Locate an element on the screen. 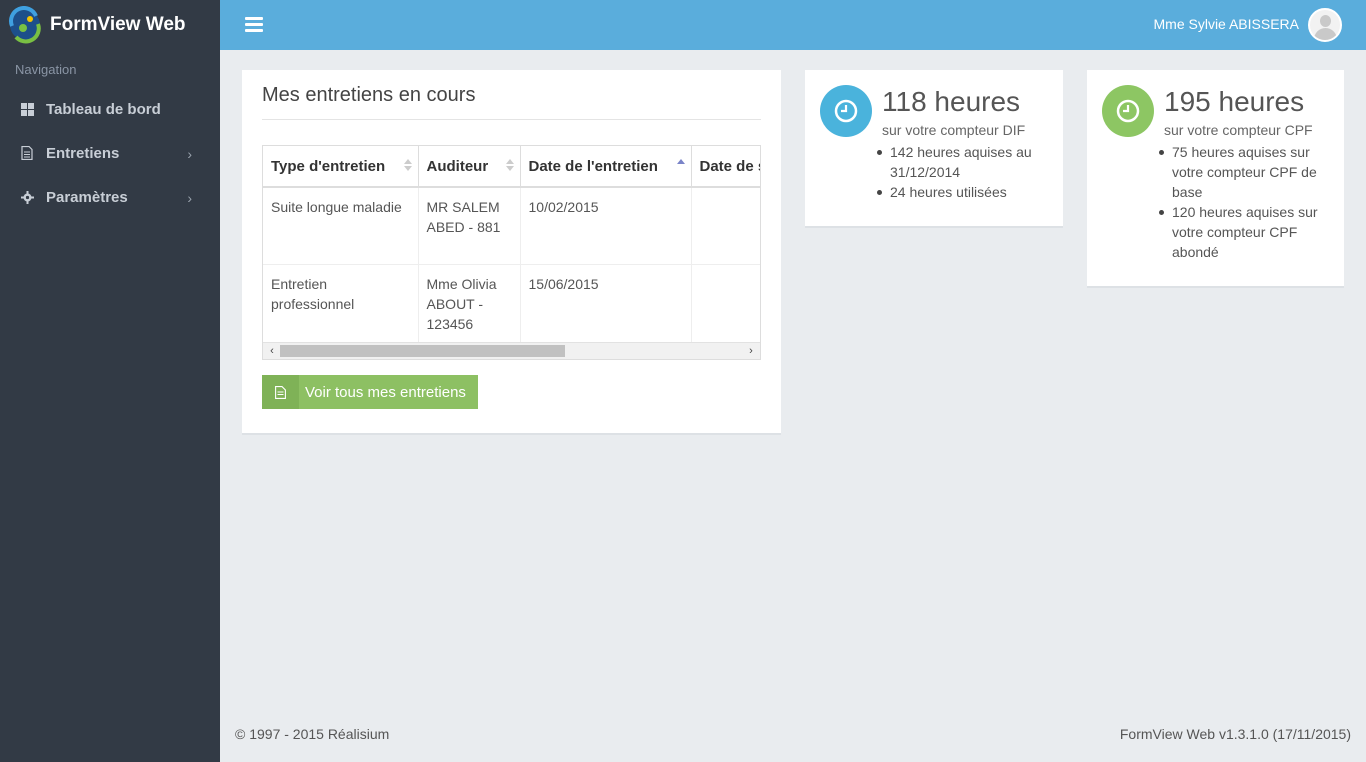 This screenshot has height=762, width=1366. column-header-label: Date de l'entretien is located at coordinates (593, 166).